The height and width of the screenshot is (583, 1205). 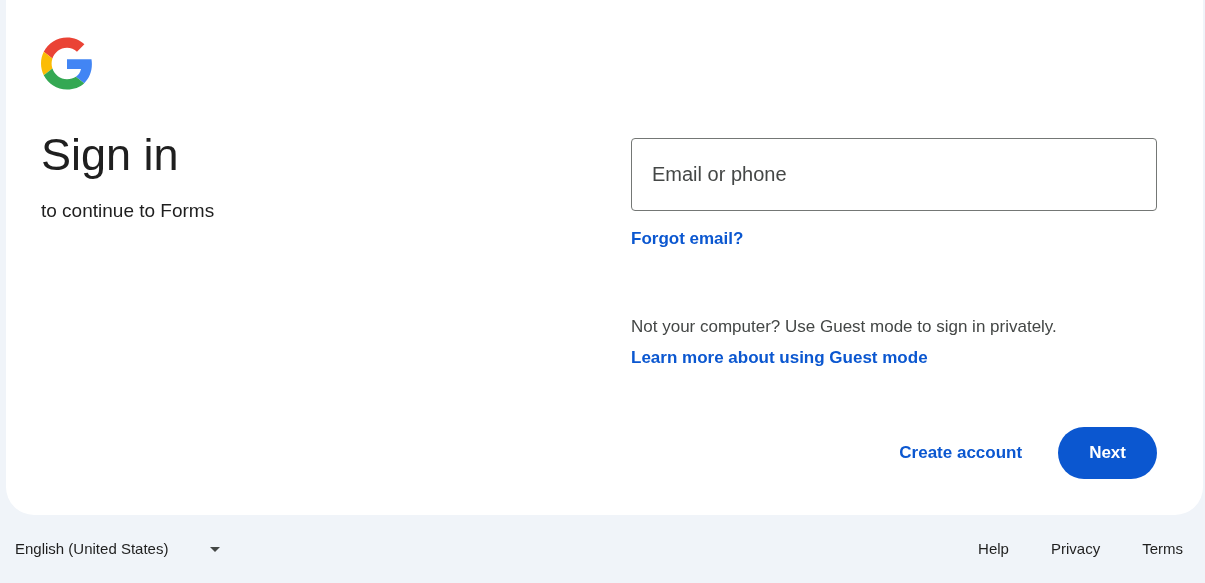 What do you see at coordinates (993, 549) in the screenshot?
I see `footer-link: Help` at bounding box center [993, 549].